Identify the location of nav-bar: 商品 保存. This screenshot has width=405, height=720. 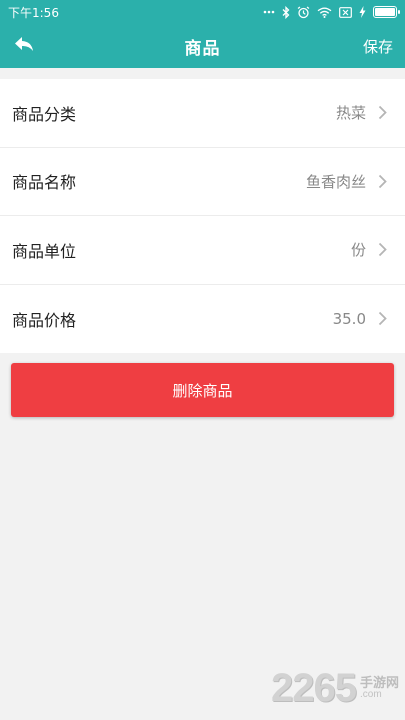
(202, 46).